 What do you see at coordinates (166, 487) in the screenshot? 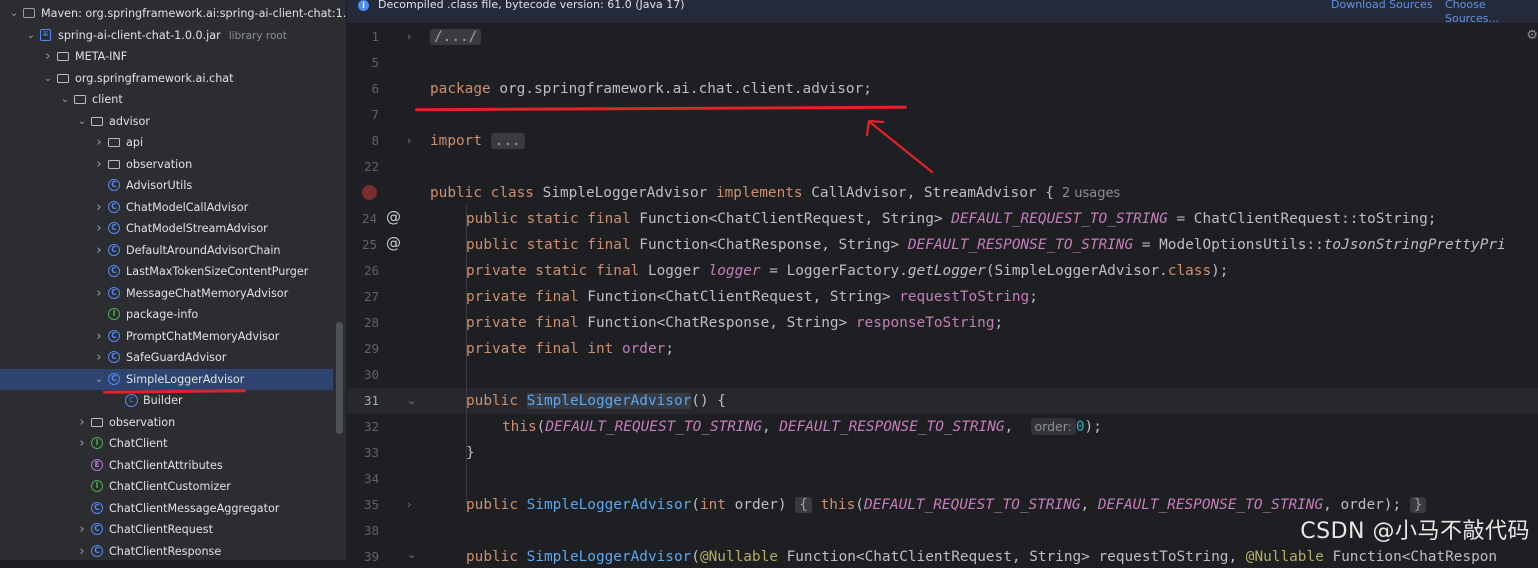
I see `tree-item: I ChatClientCustomizer` at bounding box center [166, 487].